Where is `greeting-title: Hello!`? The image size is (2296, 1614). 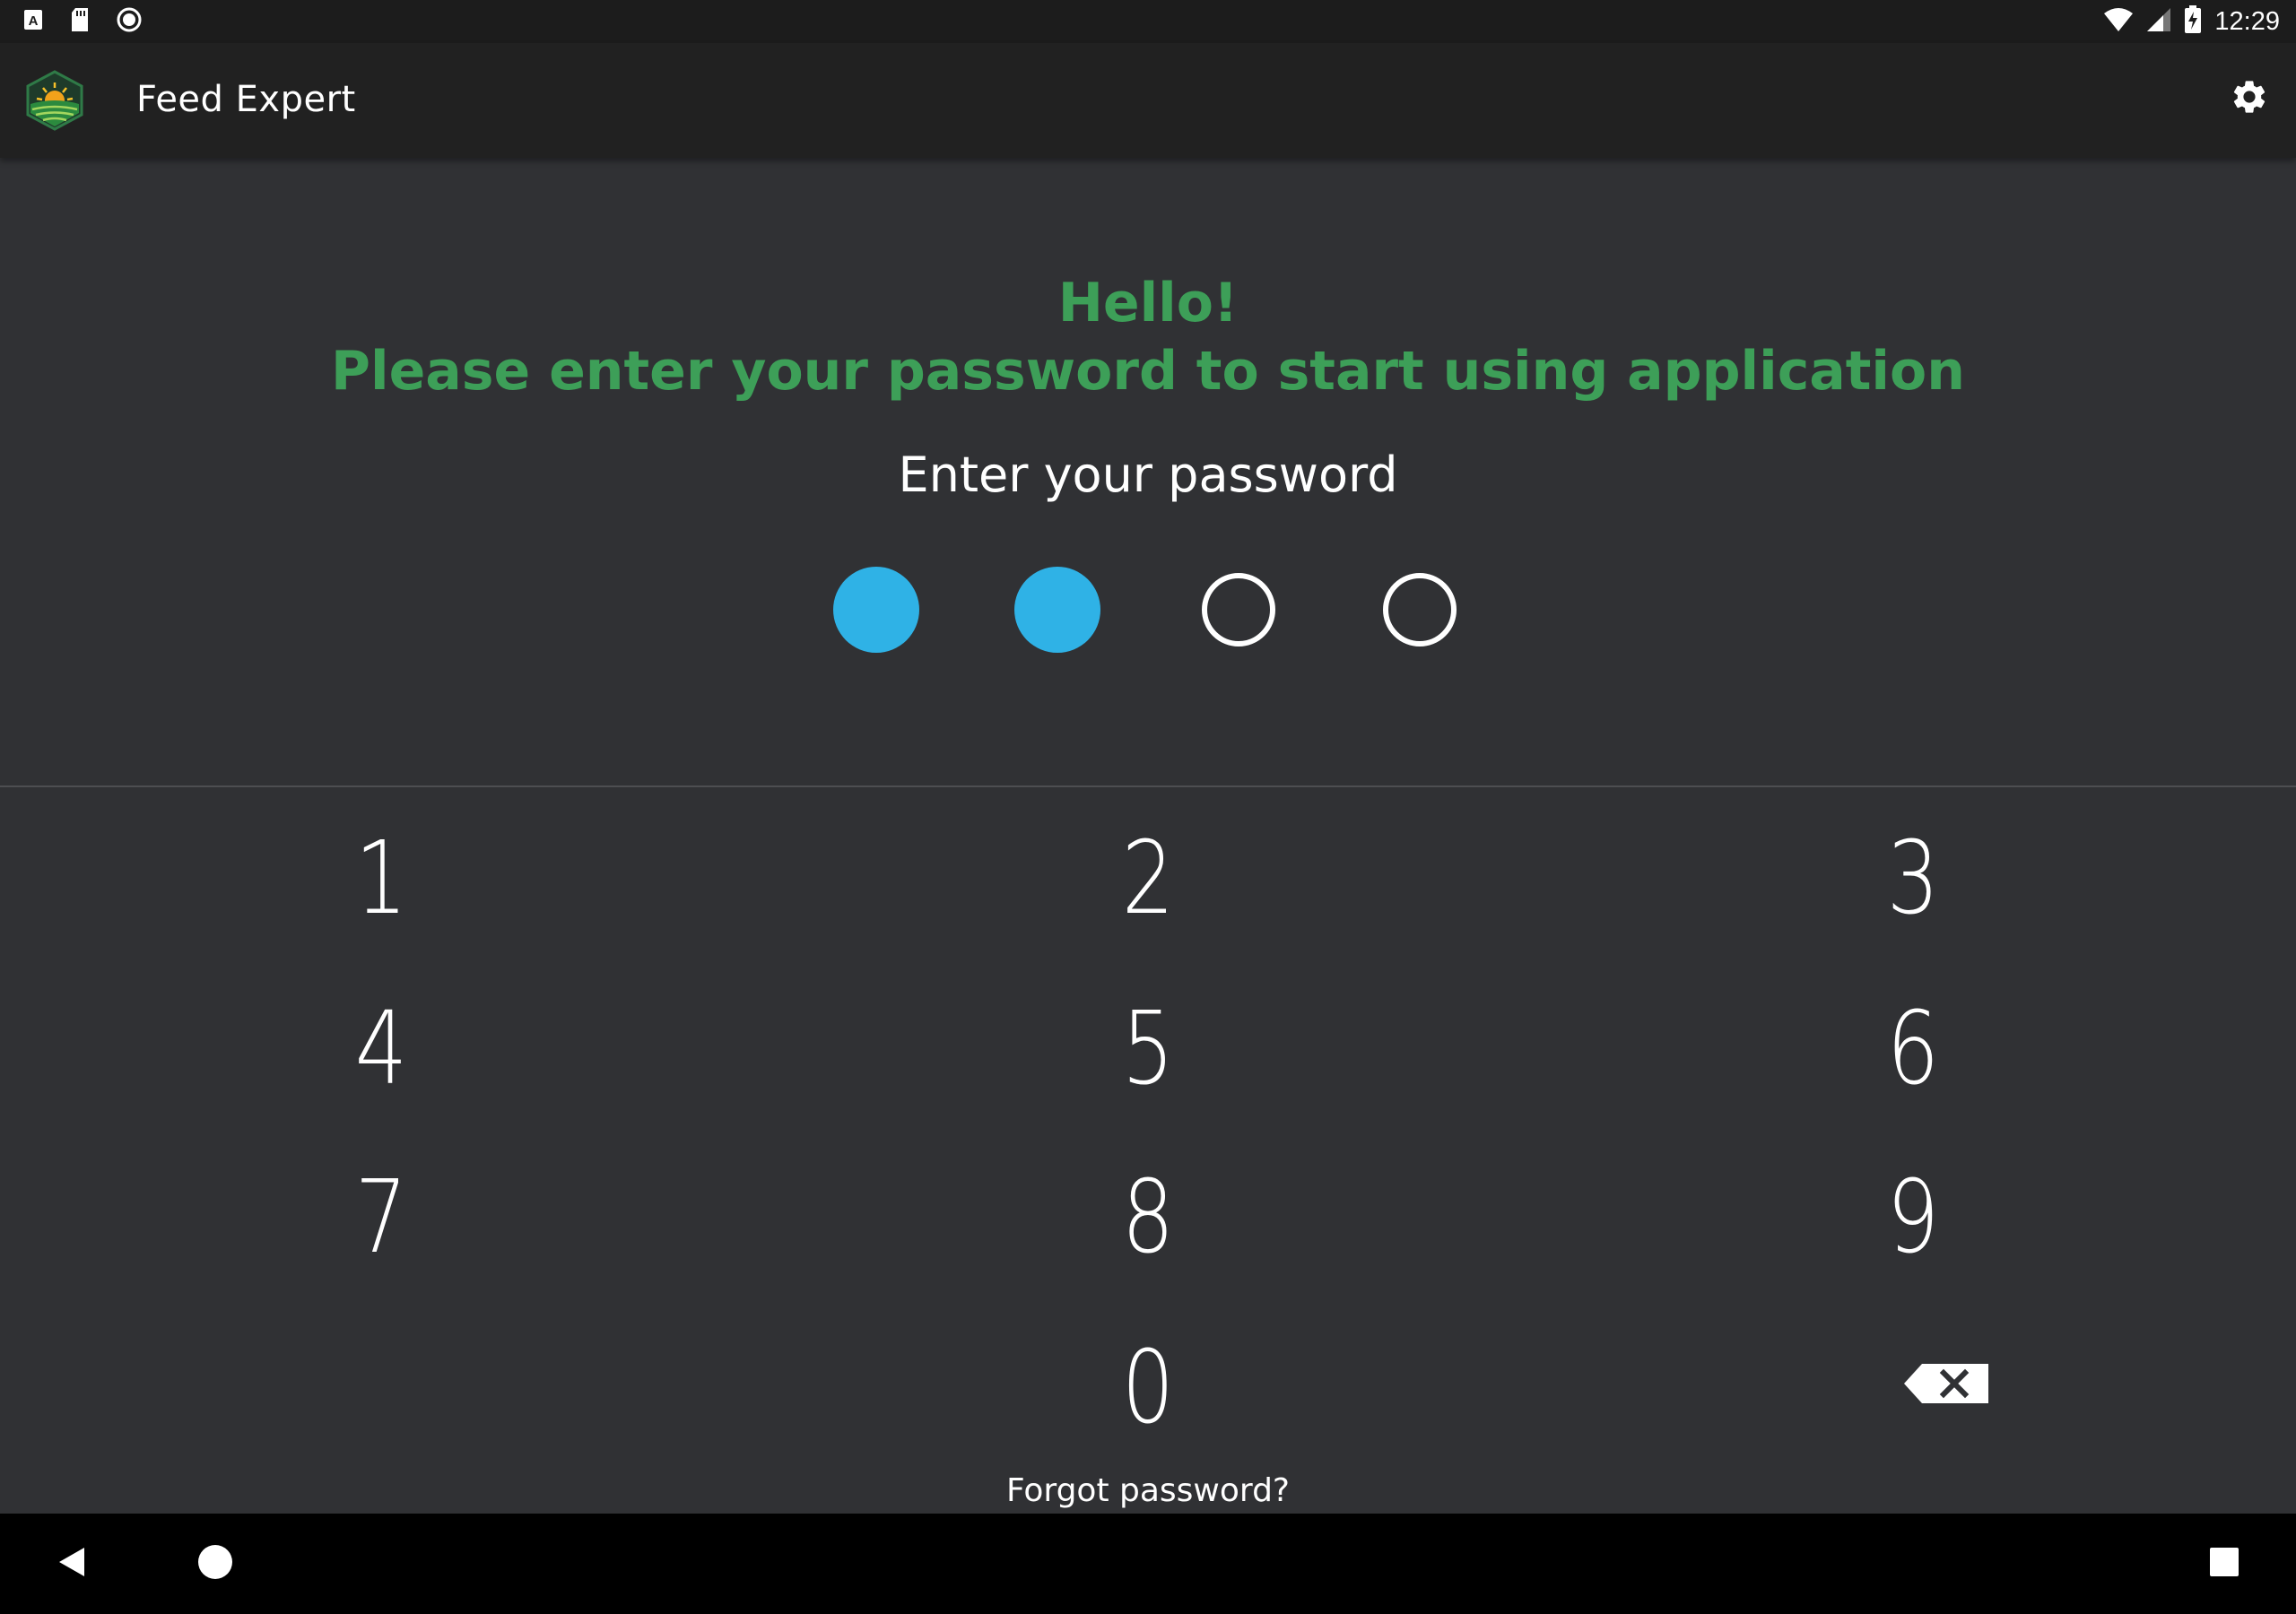
greeting-title: Hello! is located at coordinates (1148, 303).